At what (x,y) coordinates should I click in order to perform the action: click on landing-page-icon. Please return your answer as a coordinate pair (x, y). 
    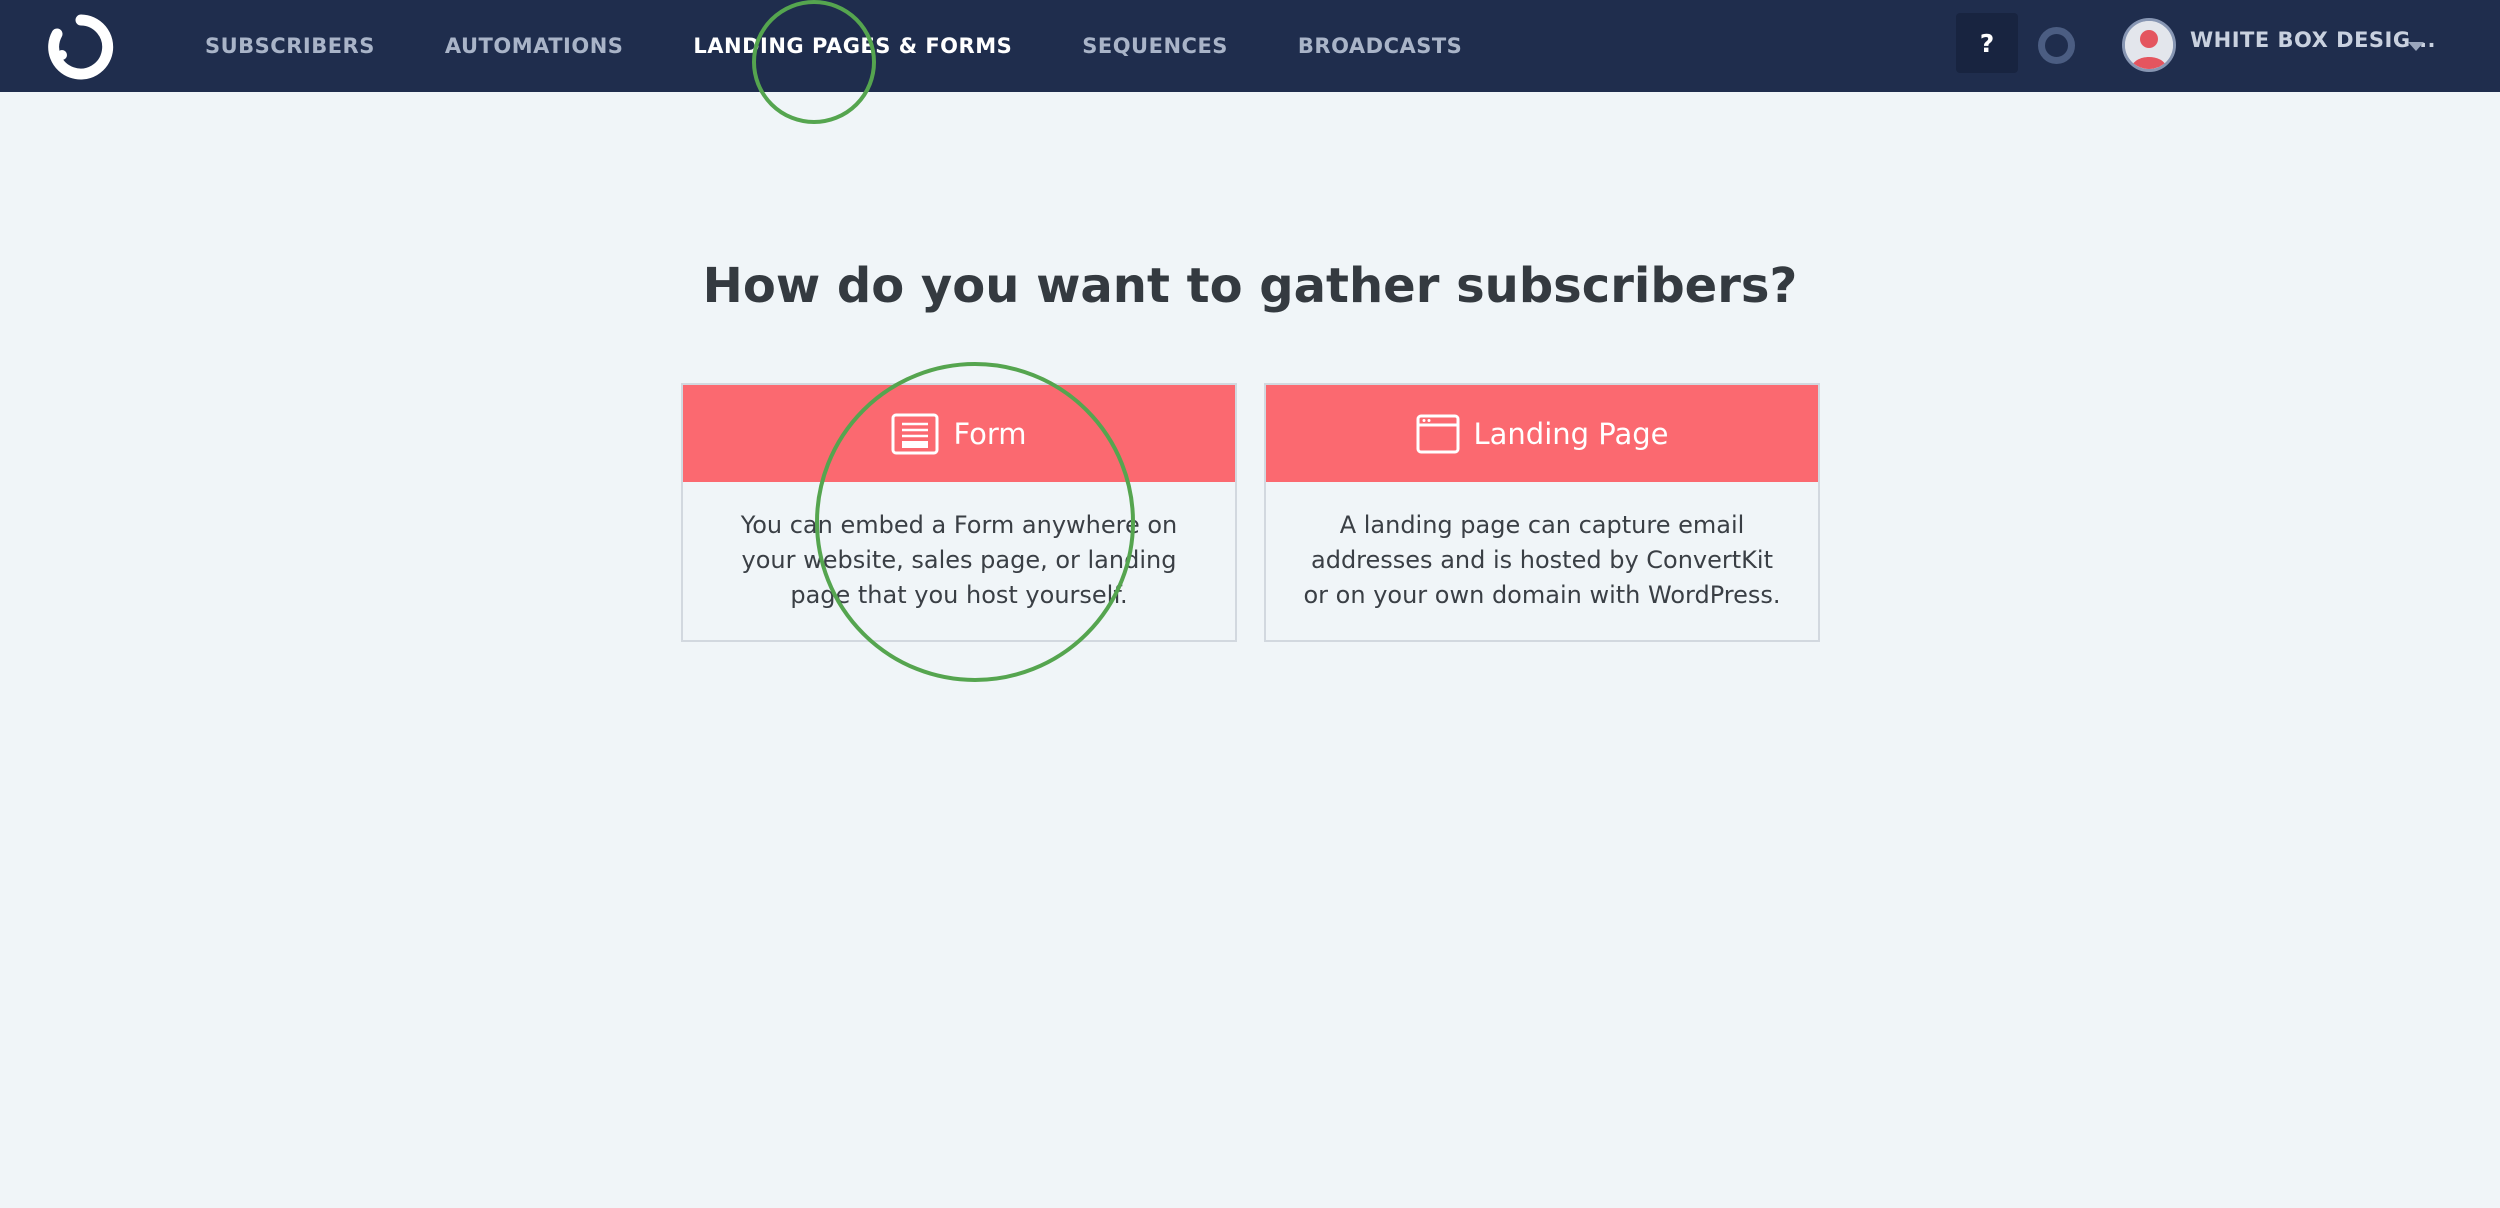
    Looking at the image, I should click on (1438, 434).